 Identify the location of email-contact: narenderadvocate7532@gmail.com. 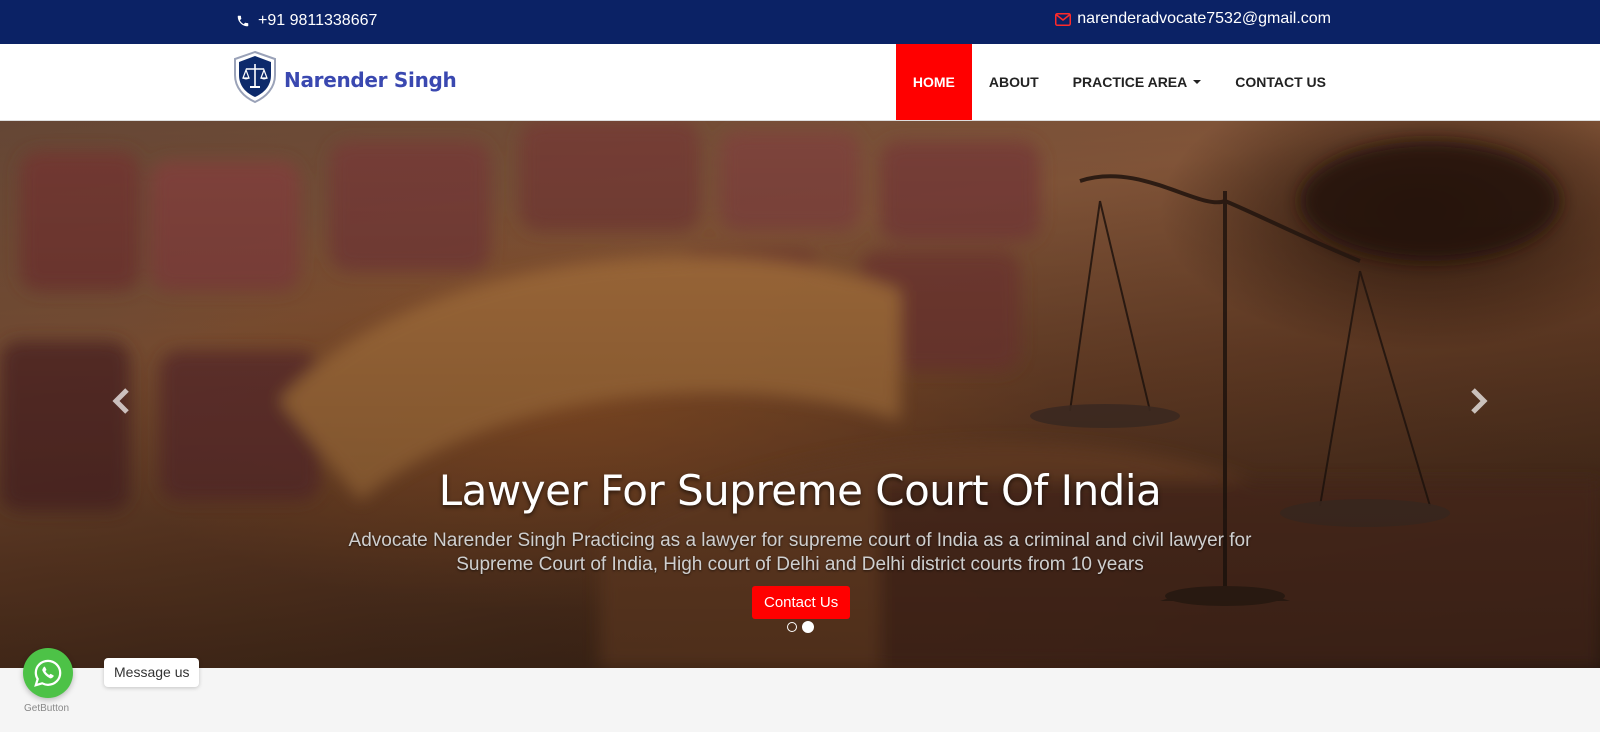
(1193, 19).